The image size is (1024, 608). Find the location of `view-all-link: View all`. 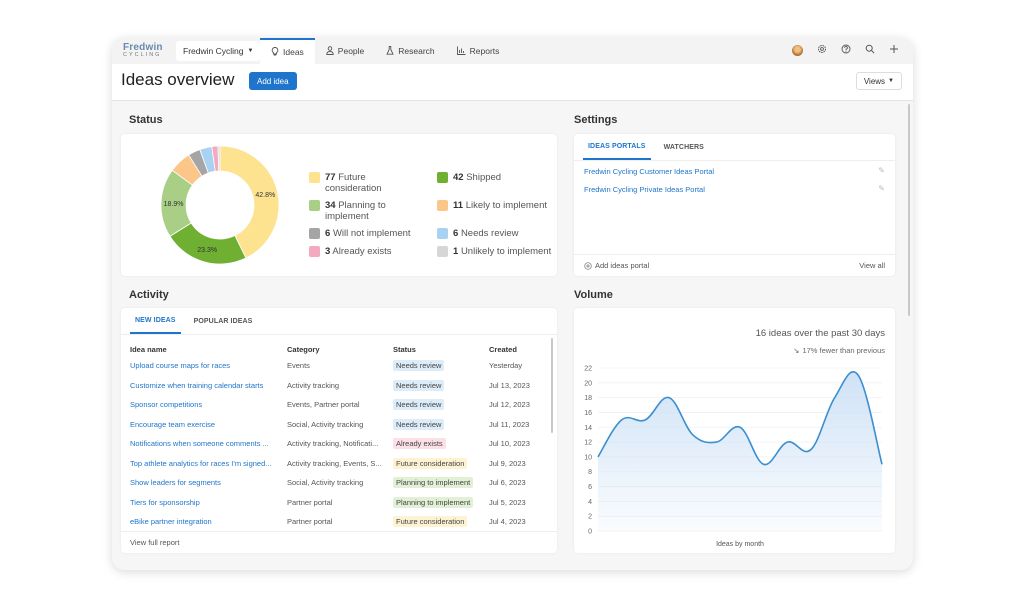

view-all-link: View all is located at coordinates (872, 265).